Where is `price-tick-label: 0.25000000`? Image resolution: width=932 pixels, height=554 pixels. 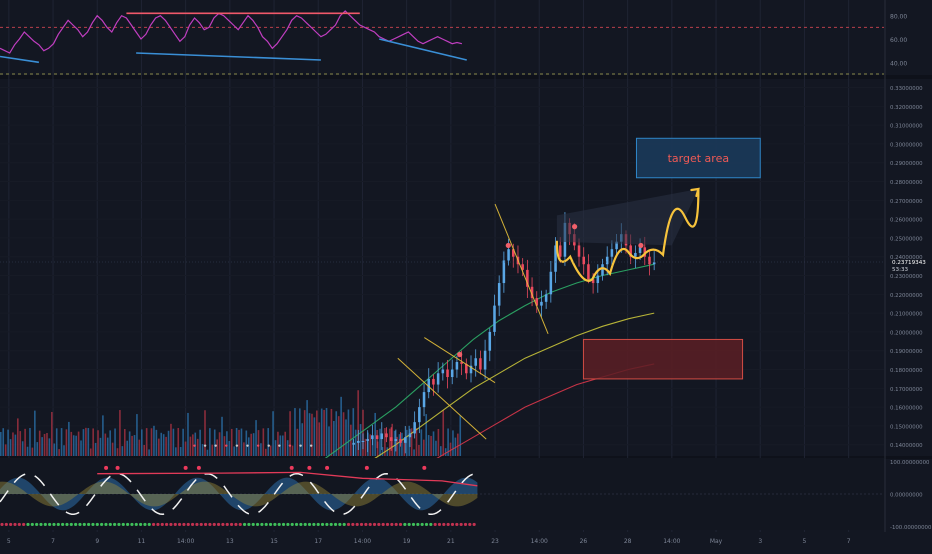 price-tick-label: 0.25000000 is located at coordinates (906, 239).